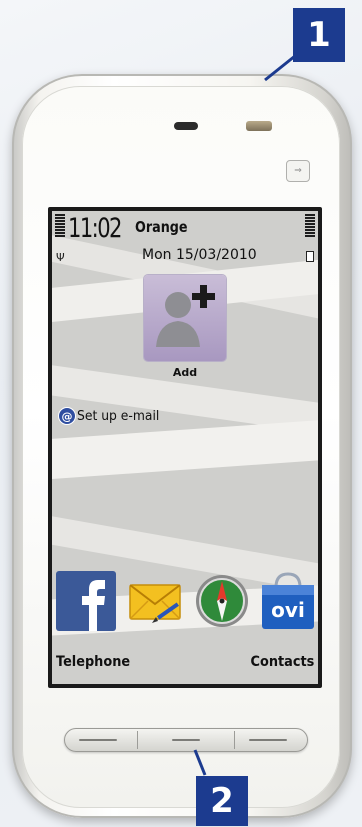 This screenshot has height=827, width=362. I want to click on battery-level-icon, so click(310, 226).